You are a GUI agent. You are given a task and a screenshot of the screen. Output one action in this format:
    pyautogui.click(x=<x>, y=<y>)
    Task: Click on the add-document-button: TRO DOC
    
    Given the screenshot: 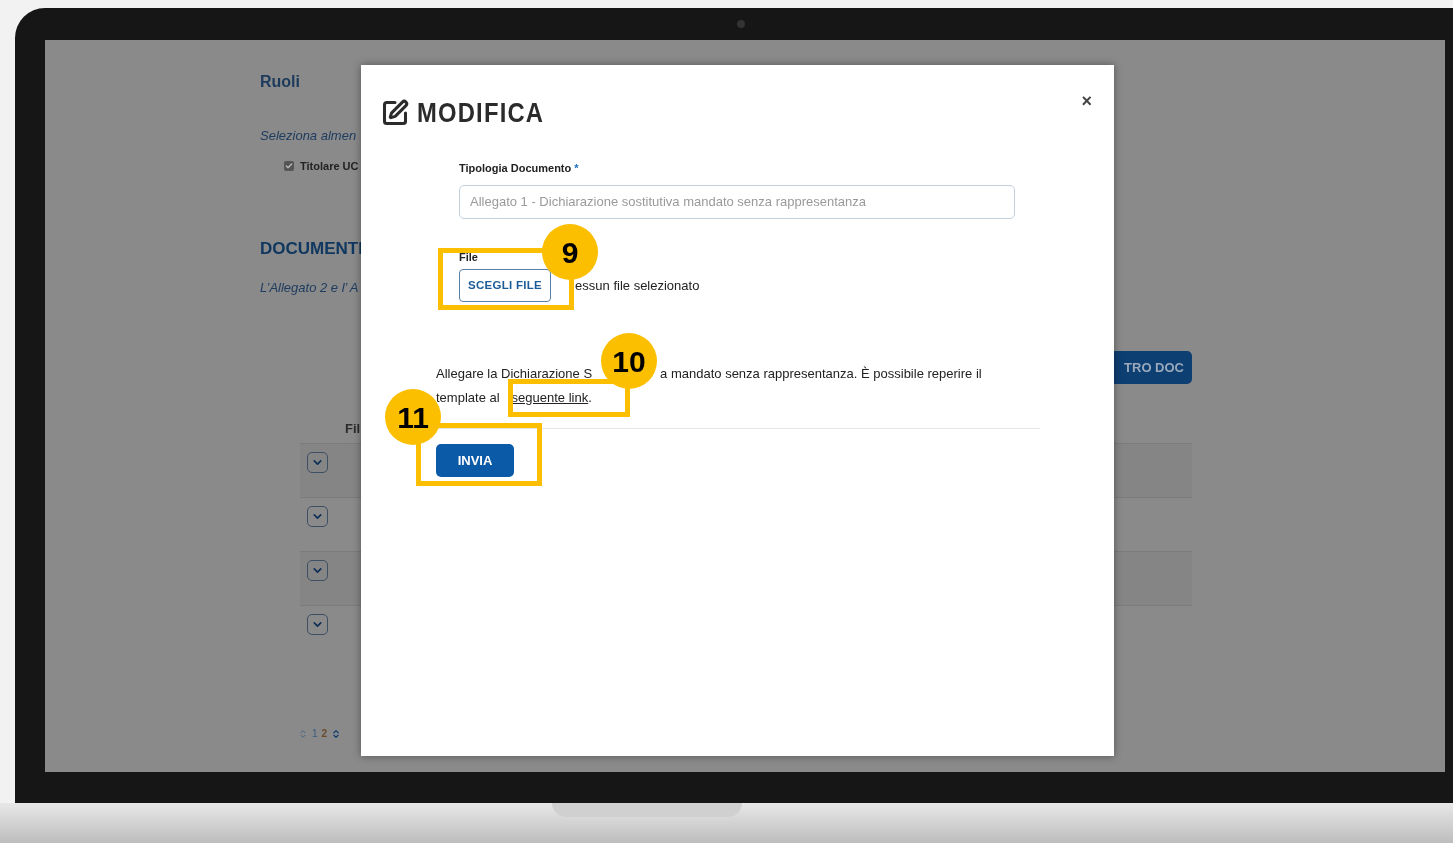 What is the action you would take?
    pyautogui.click(x=1153, y=367)
    